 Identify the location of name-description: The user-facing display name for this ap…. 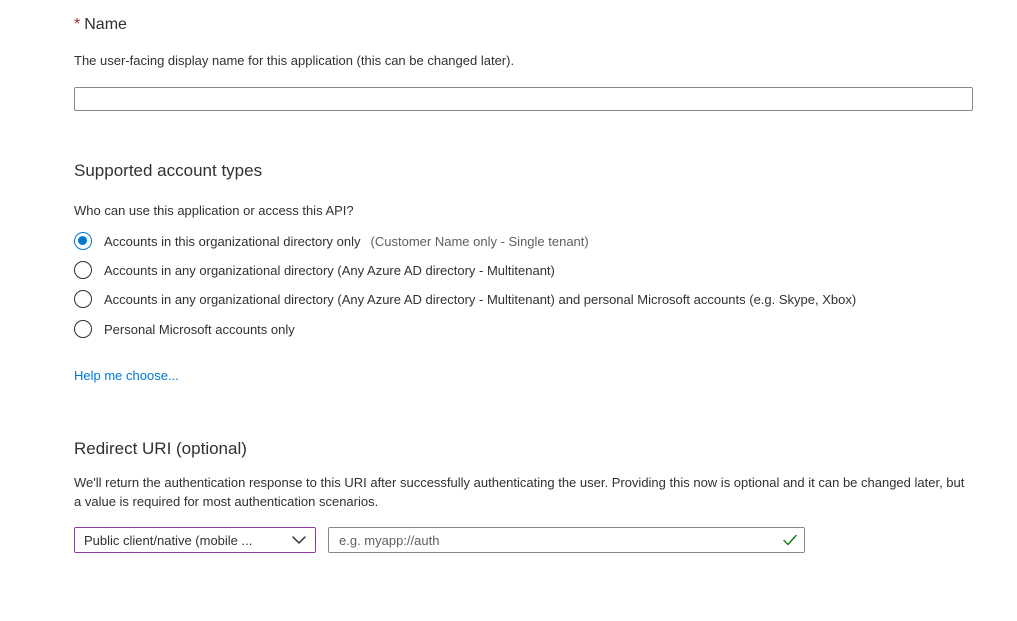
(294, 60).